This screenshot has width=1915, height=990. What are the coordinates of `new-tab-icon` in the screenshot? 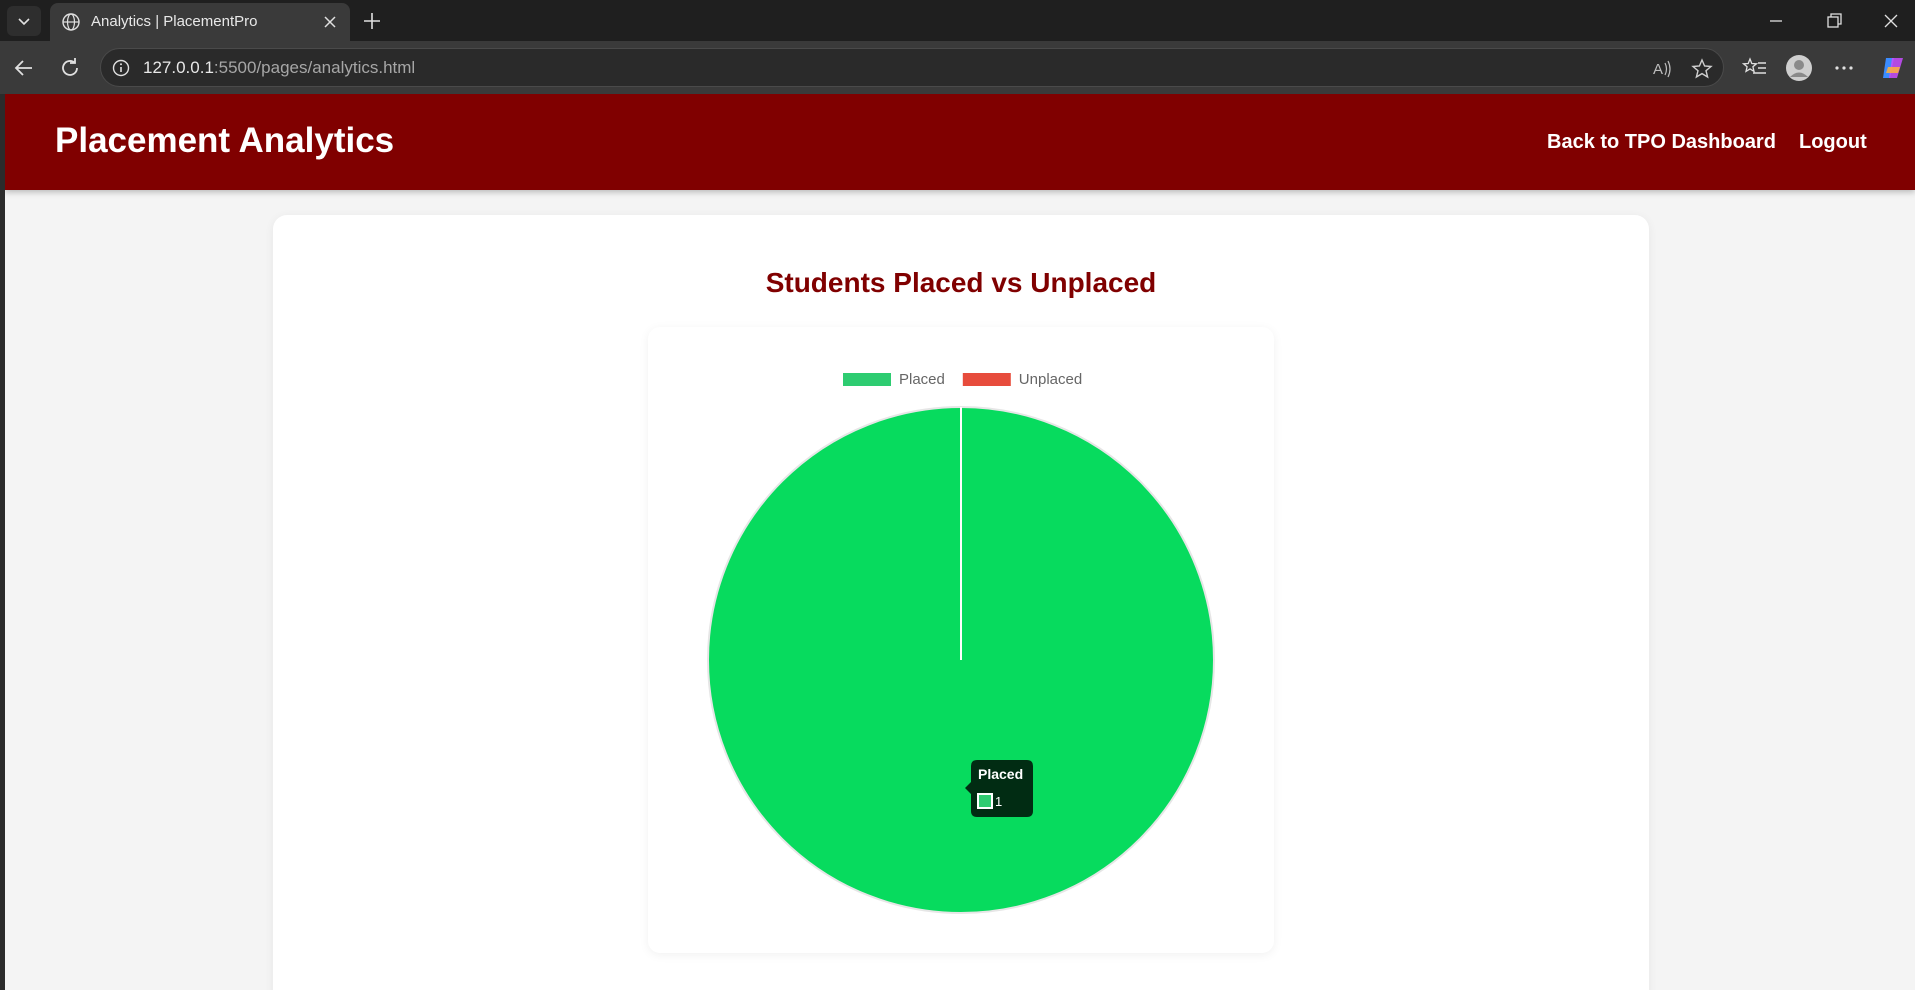 It's located at (372, 21).